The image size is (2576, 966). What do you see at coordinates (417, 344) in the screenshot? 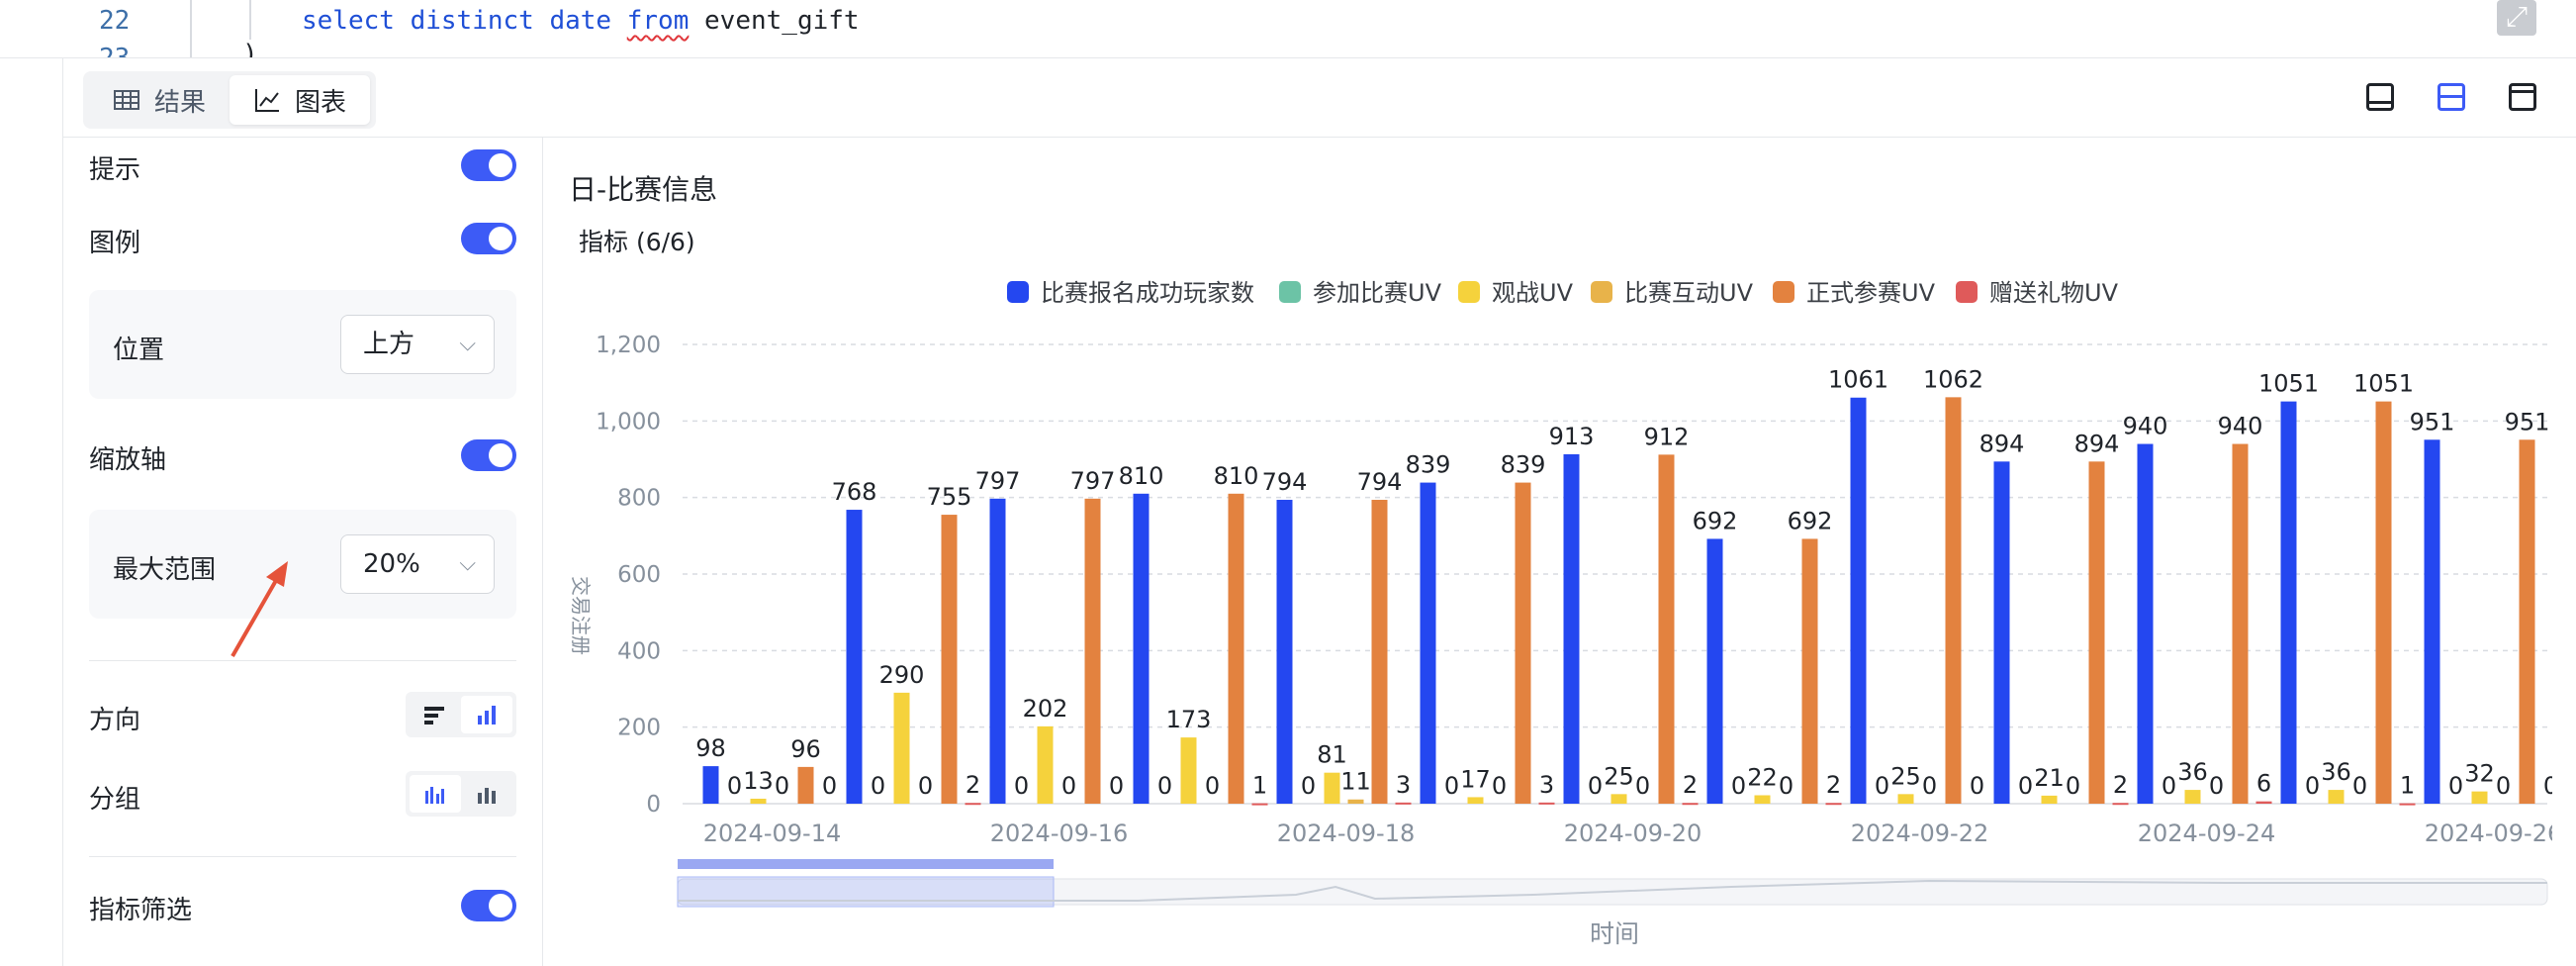
I see `legend-position-select: 上方 ⌵` at bounding box center [417, 344].